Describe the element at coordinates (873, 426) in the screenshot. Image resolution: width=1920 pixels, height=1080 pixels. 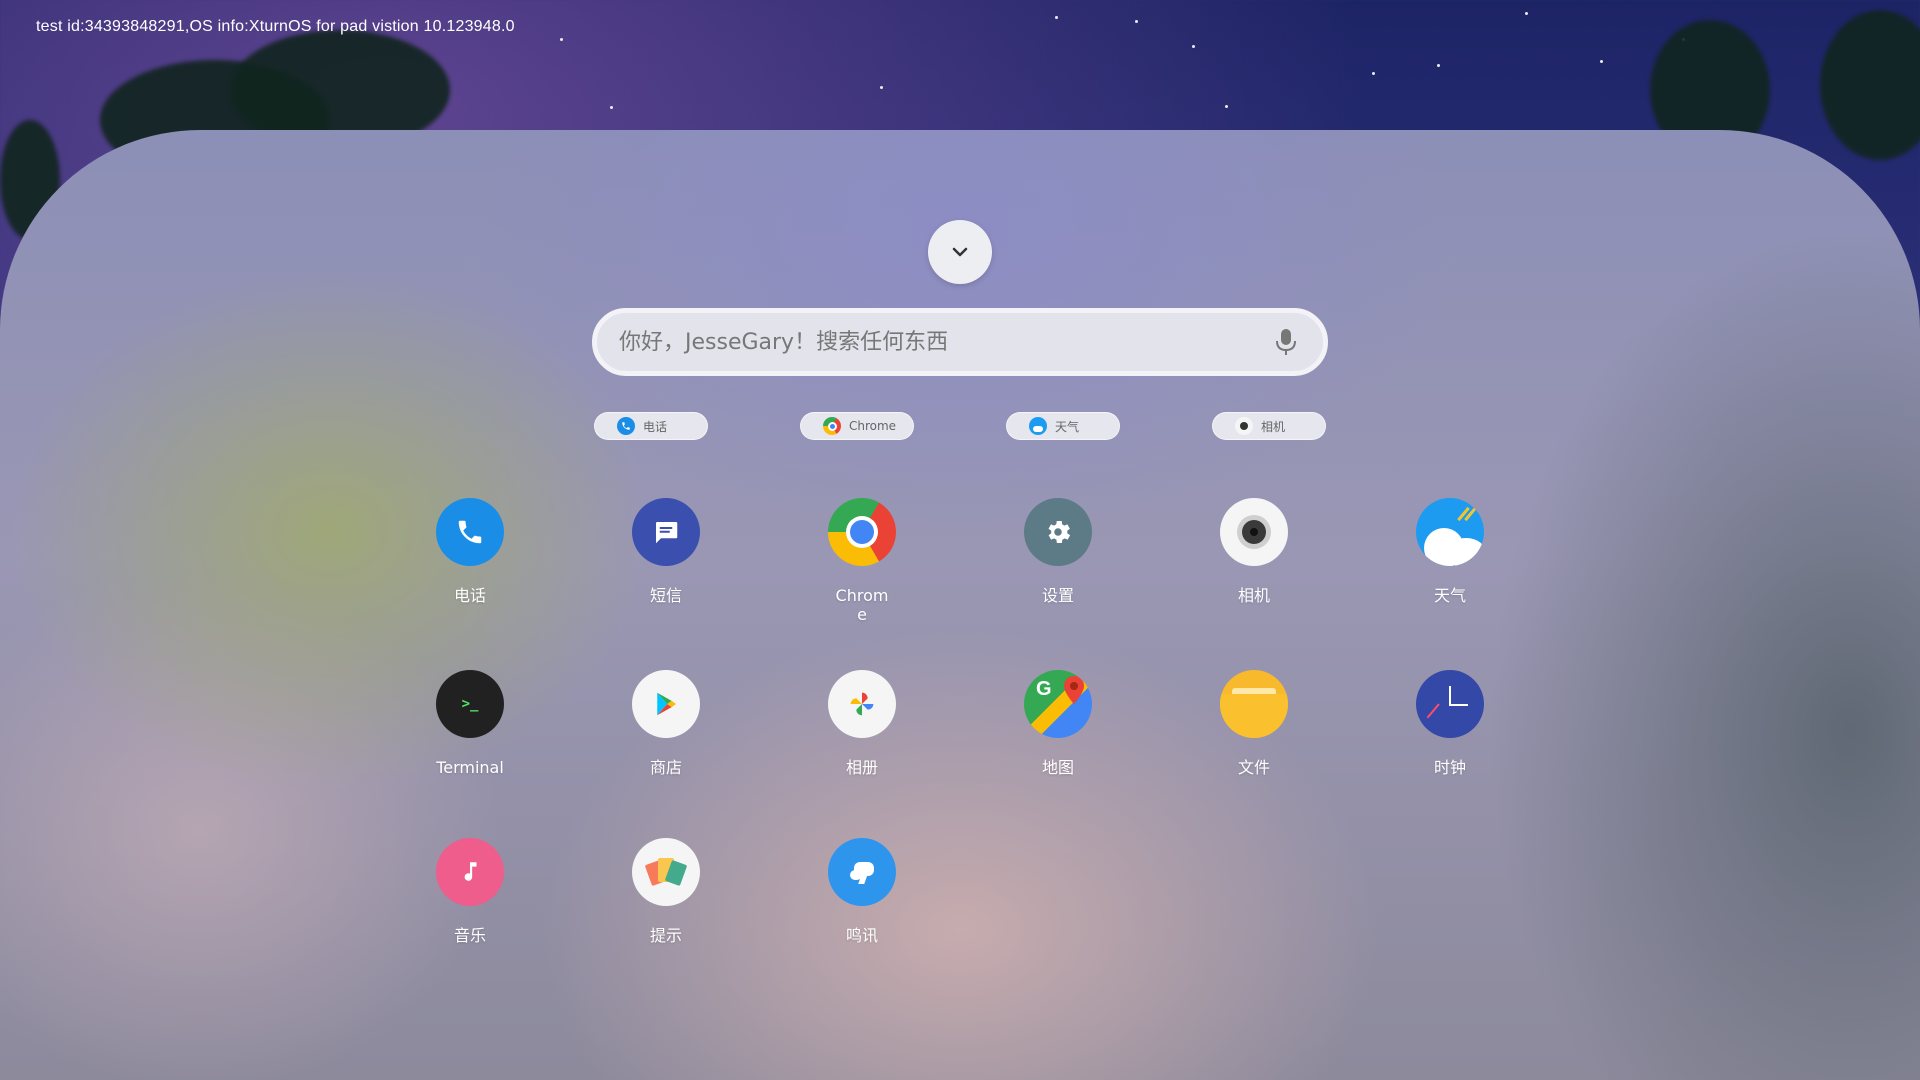
I see `suggestion-label: Chrome` at that location.